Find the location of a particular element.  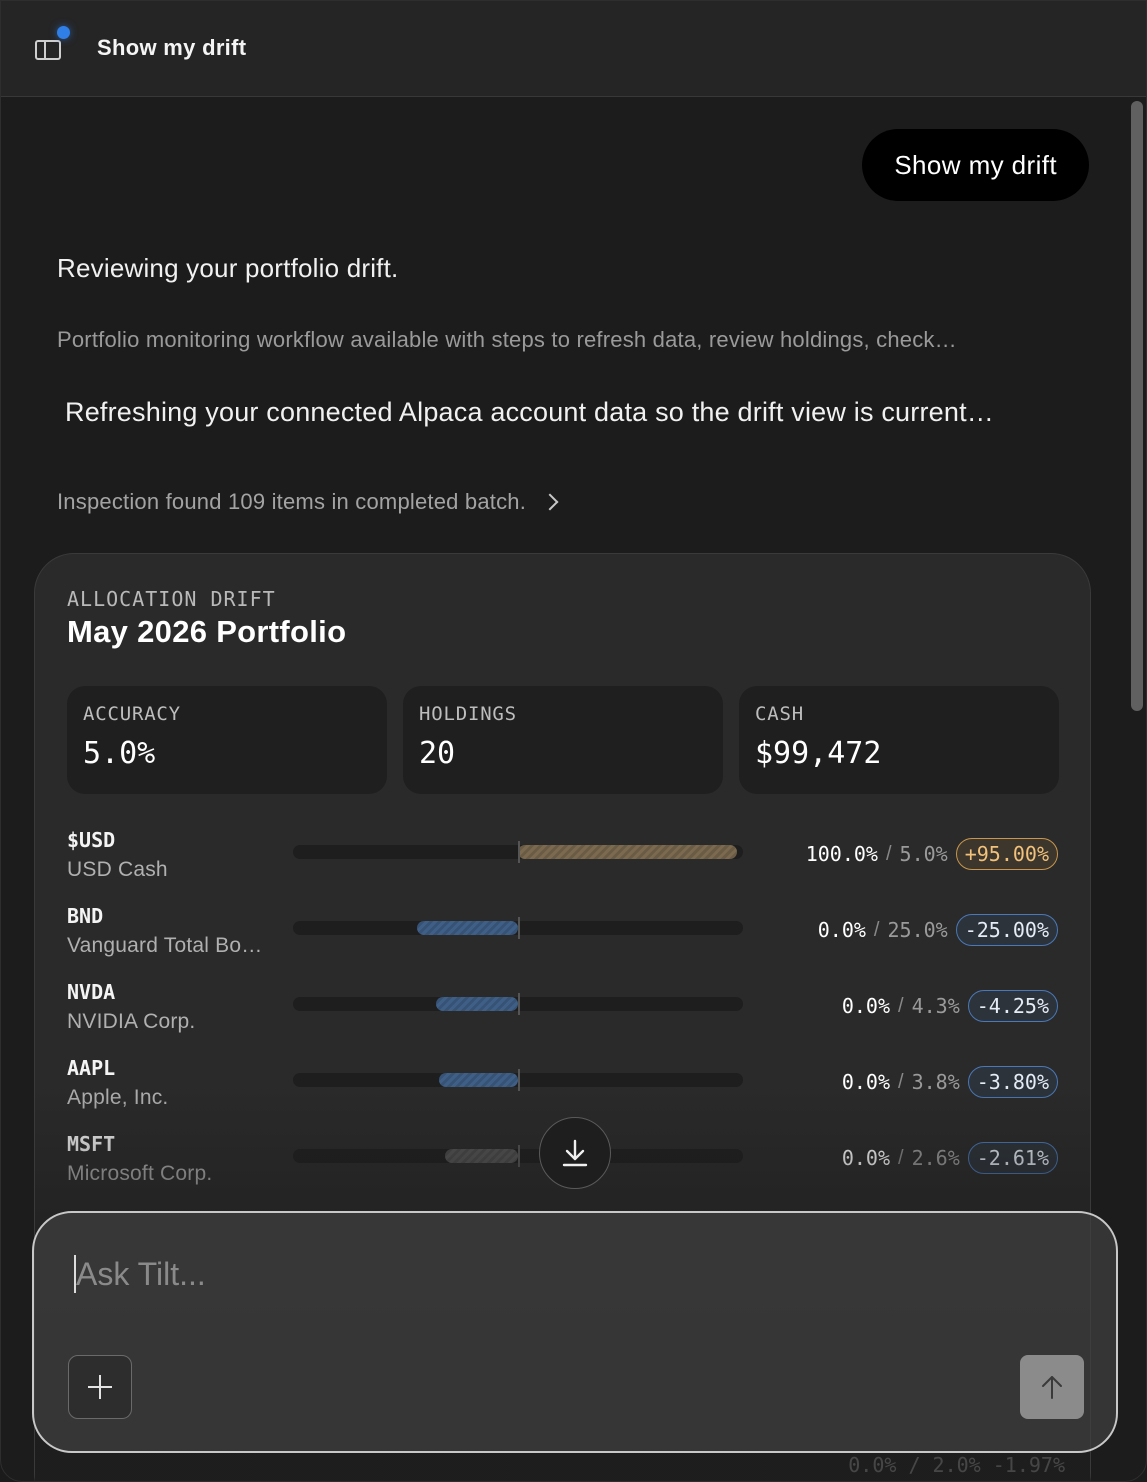

stat-accuracy: ACCURACY 5.0% is located at coordinates (227, 740).